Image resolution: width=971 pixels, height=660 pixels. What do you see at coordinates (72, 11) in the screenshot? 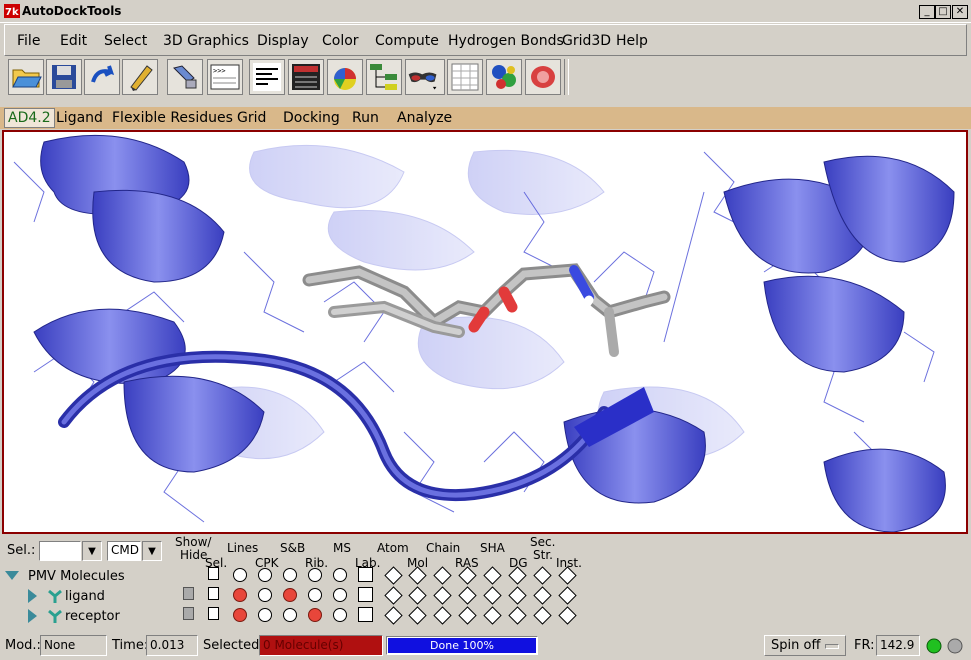
I see `window-title: AutoDockTools` at bounding box center [72, 11].